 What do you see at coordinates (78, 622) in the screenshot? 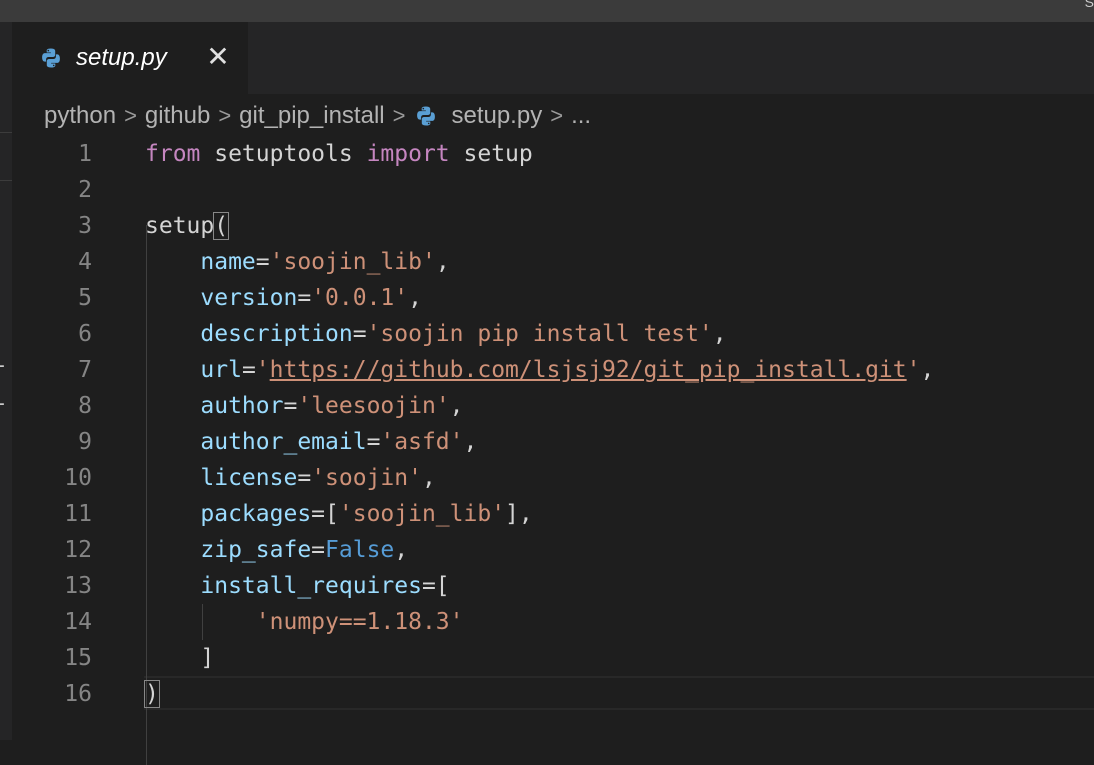
I see `line-number: 14` at bounding box center [78, 622].